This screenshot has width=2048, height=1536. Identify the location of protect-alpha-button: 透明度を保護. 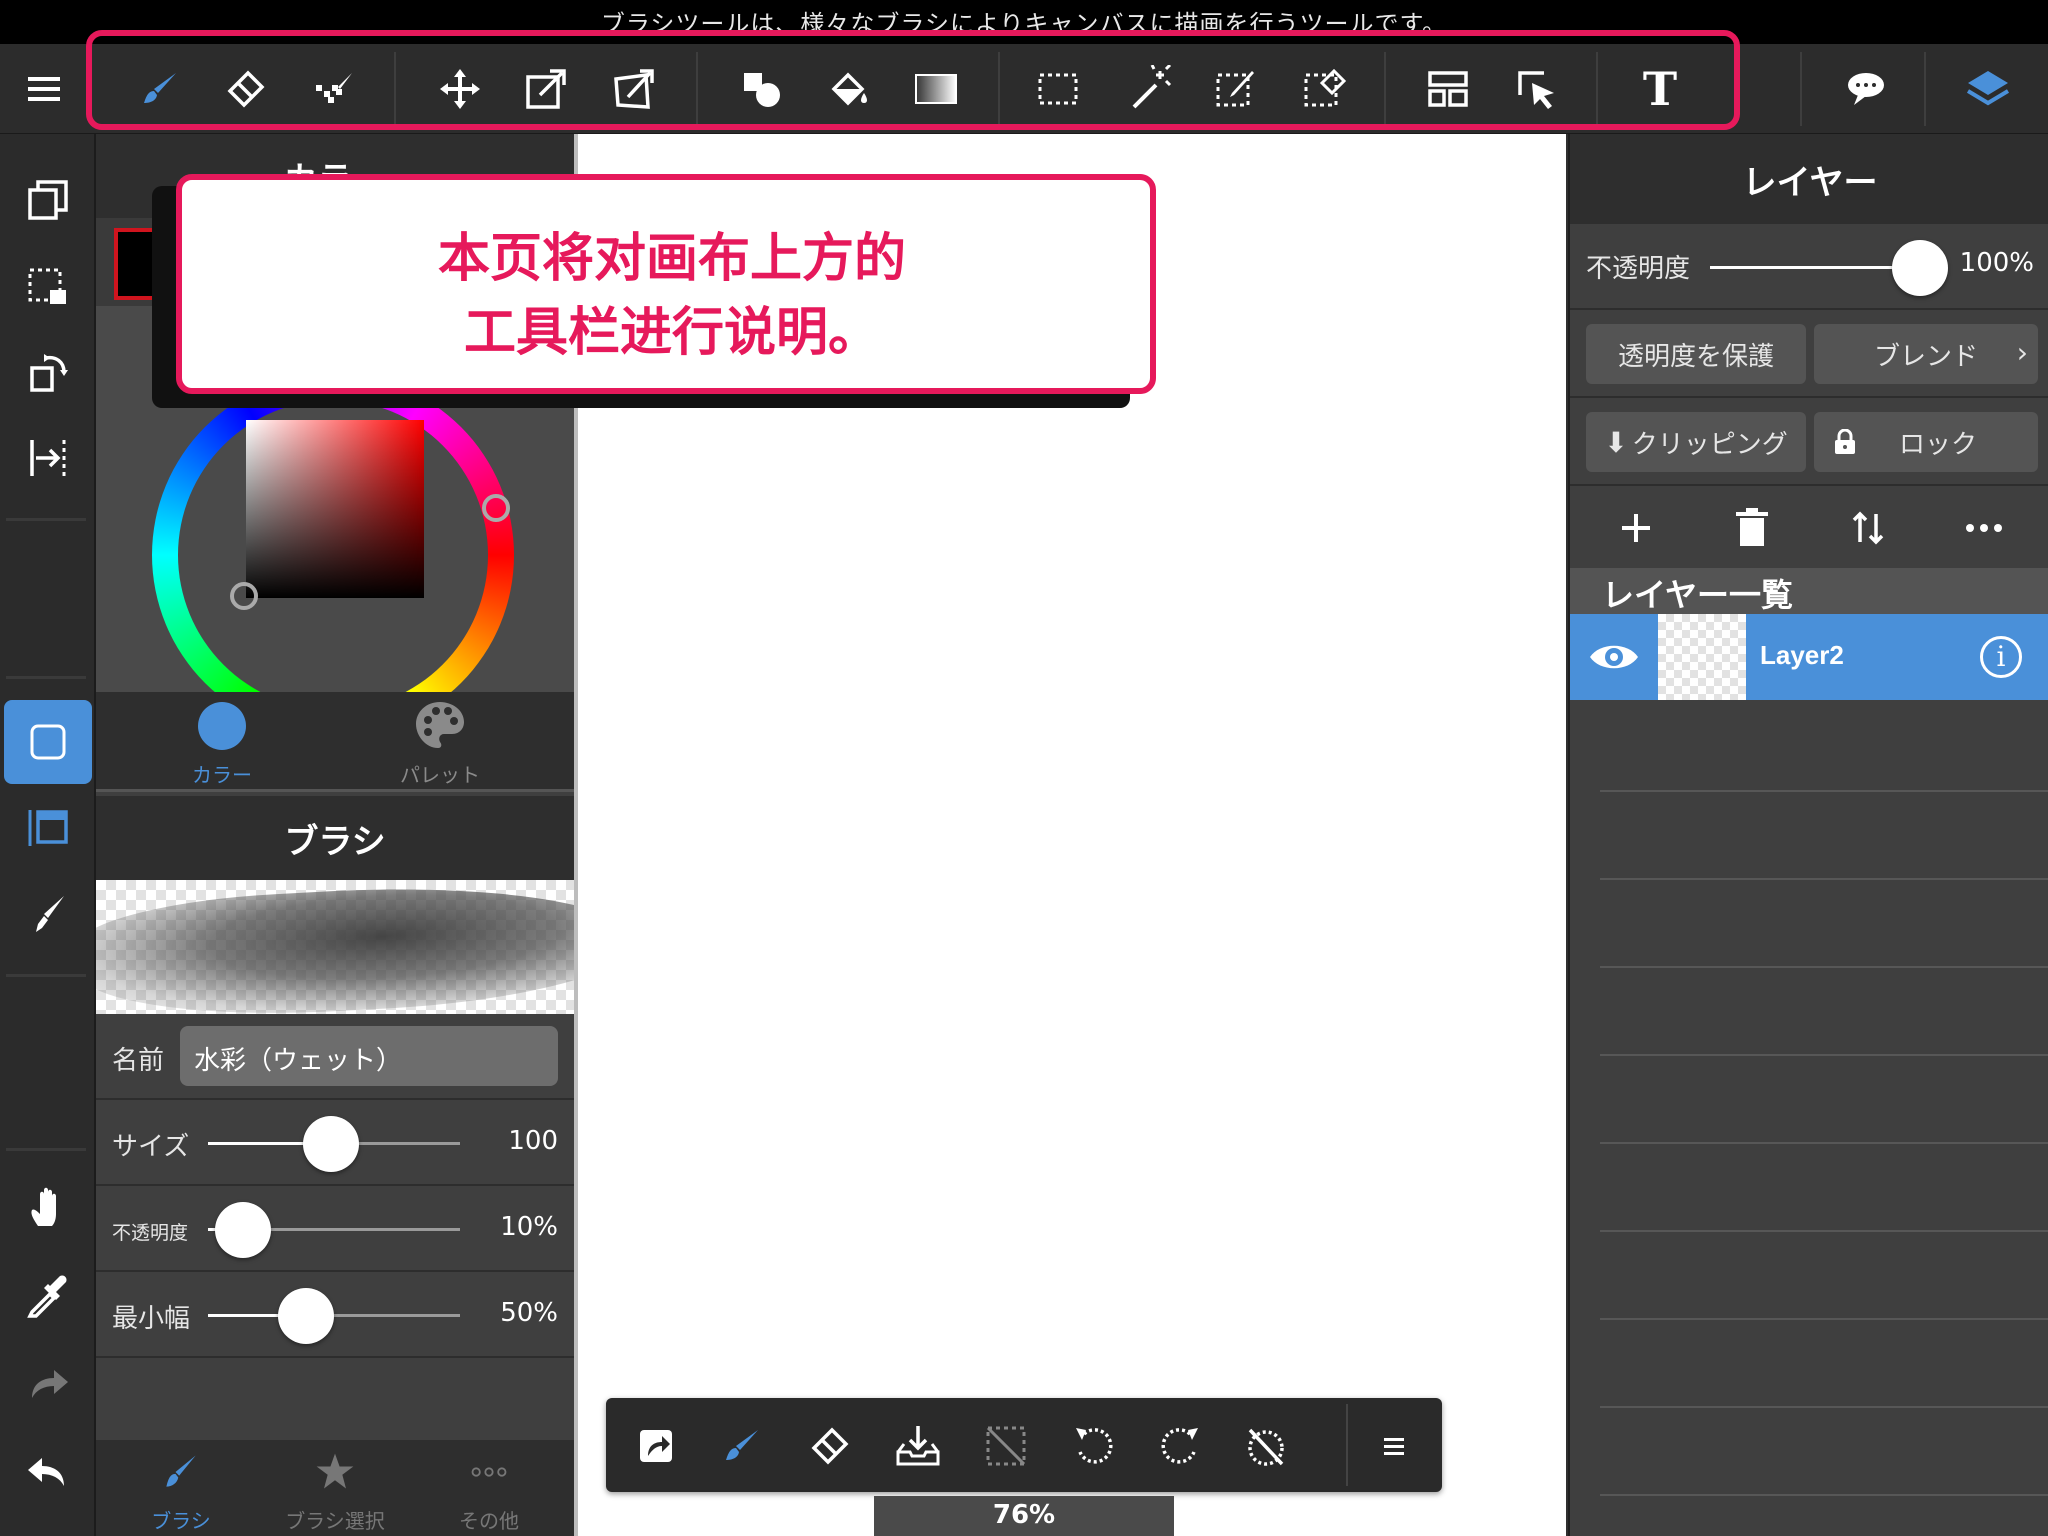
(1696, 354).